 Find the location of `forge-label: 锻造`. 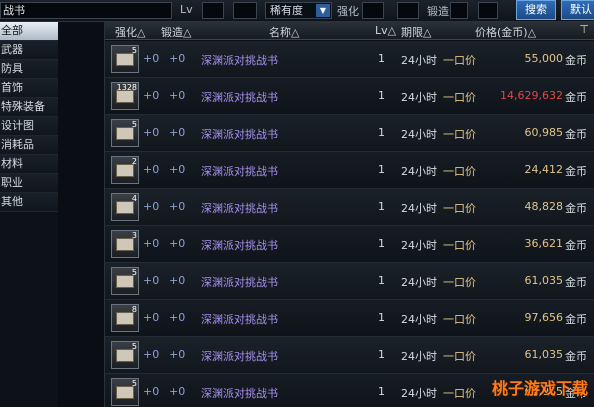

forge-label: 锻造 is located at coordinates (438, 11).